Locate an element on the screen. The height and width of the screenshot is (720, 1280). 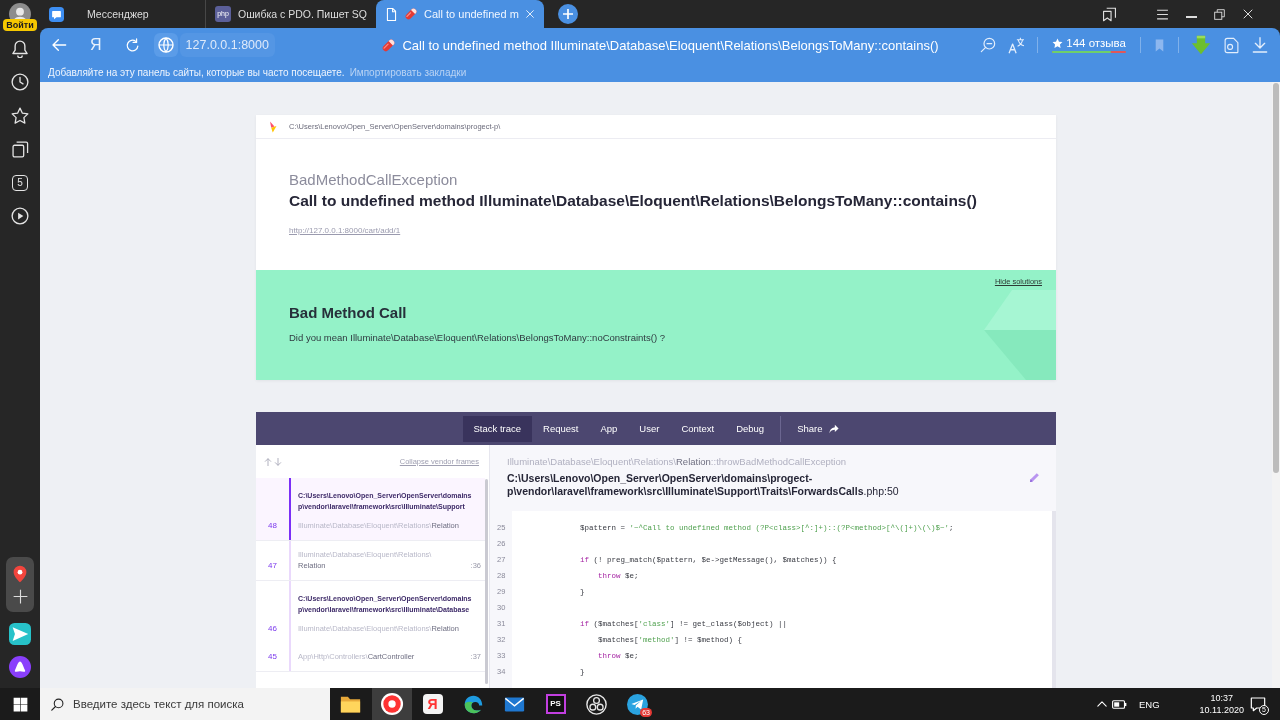
globe-icon is located at coordinates (165, 45).